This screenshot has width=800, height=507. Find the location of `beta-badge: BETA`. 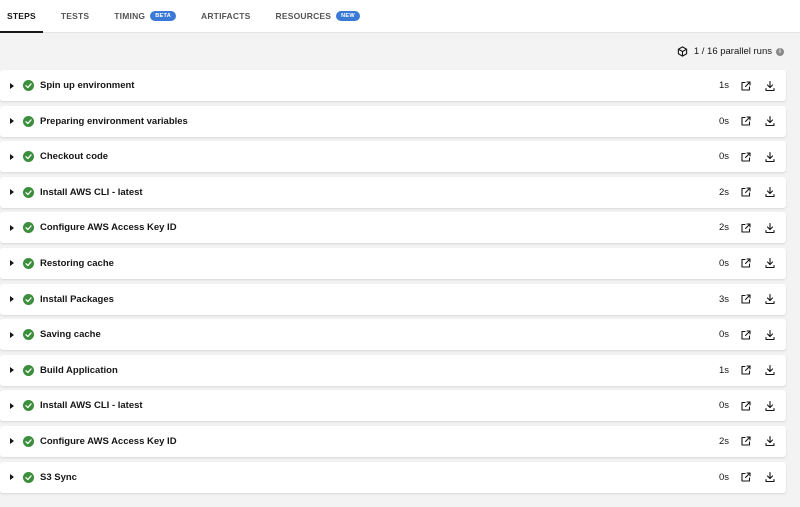

beta-badge: BETA is located at coordinates (163, 16).